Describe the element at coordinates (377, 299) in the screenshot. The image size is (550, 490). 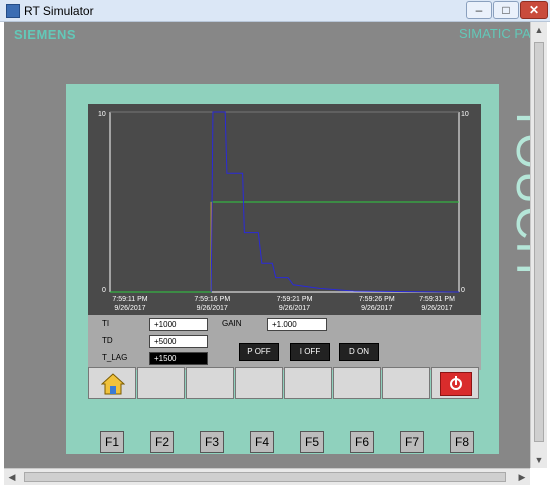
I see `x-tick-time: 7:59:26 PM` at that location.